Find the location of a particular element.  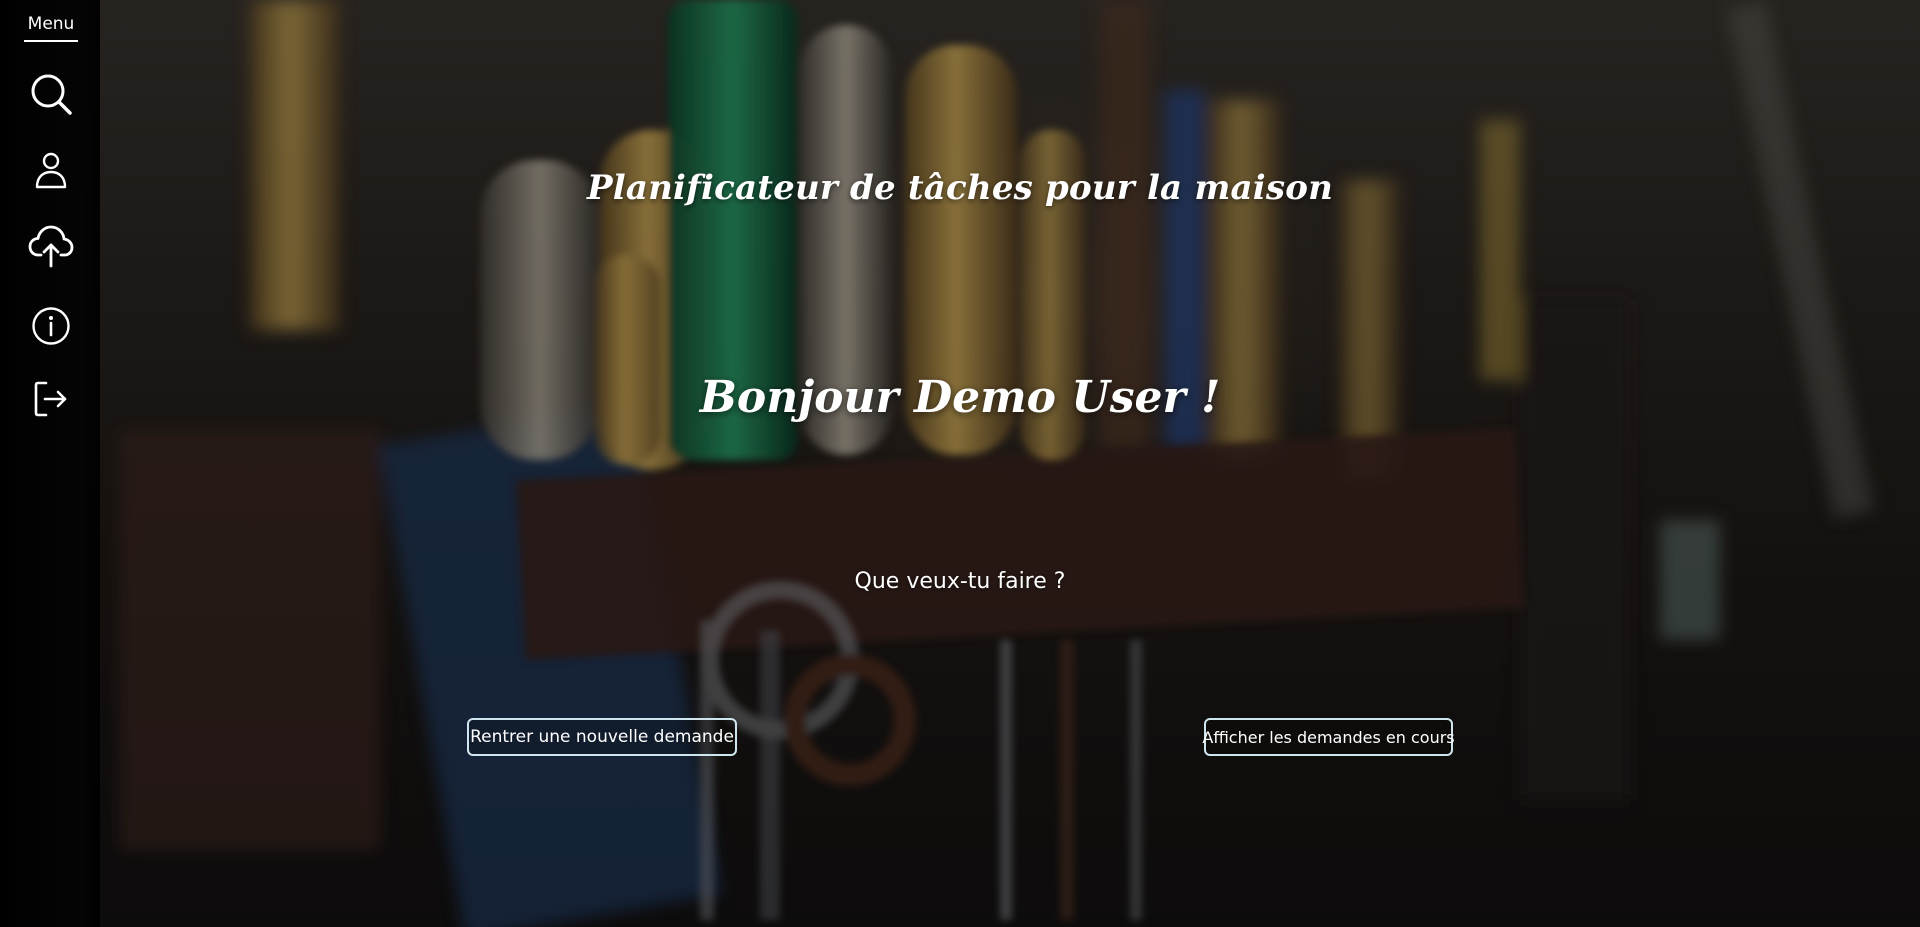

info-icon is located at coordinates (51, 328).